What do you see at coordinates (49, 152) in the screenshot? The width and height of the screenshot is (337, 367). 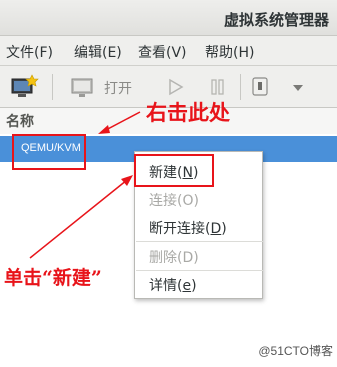 I see `highlight-box-connection` at bounding box center [49, 152].